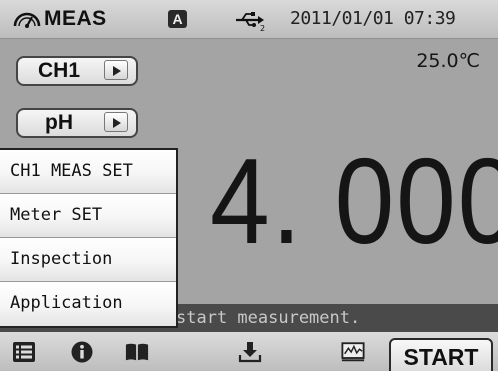  I want to click on menu-item-inspection: Inspection, so click(88, 260).